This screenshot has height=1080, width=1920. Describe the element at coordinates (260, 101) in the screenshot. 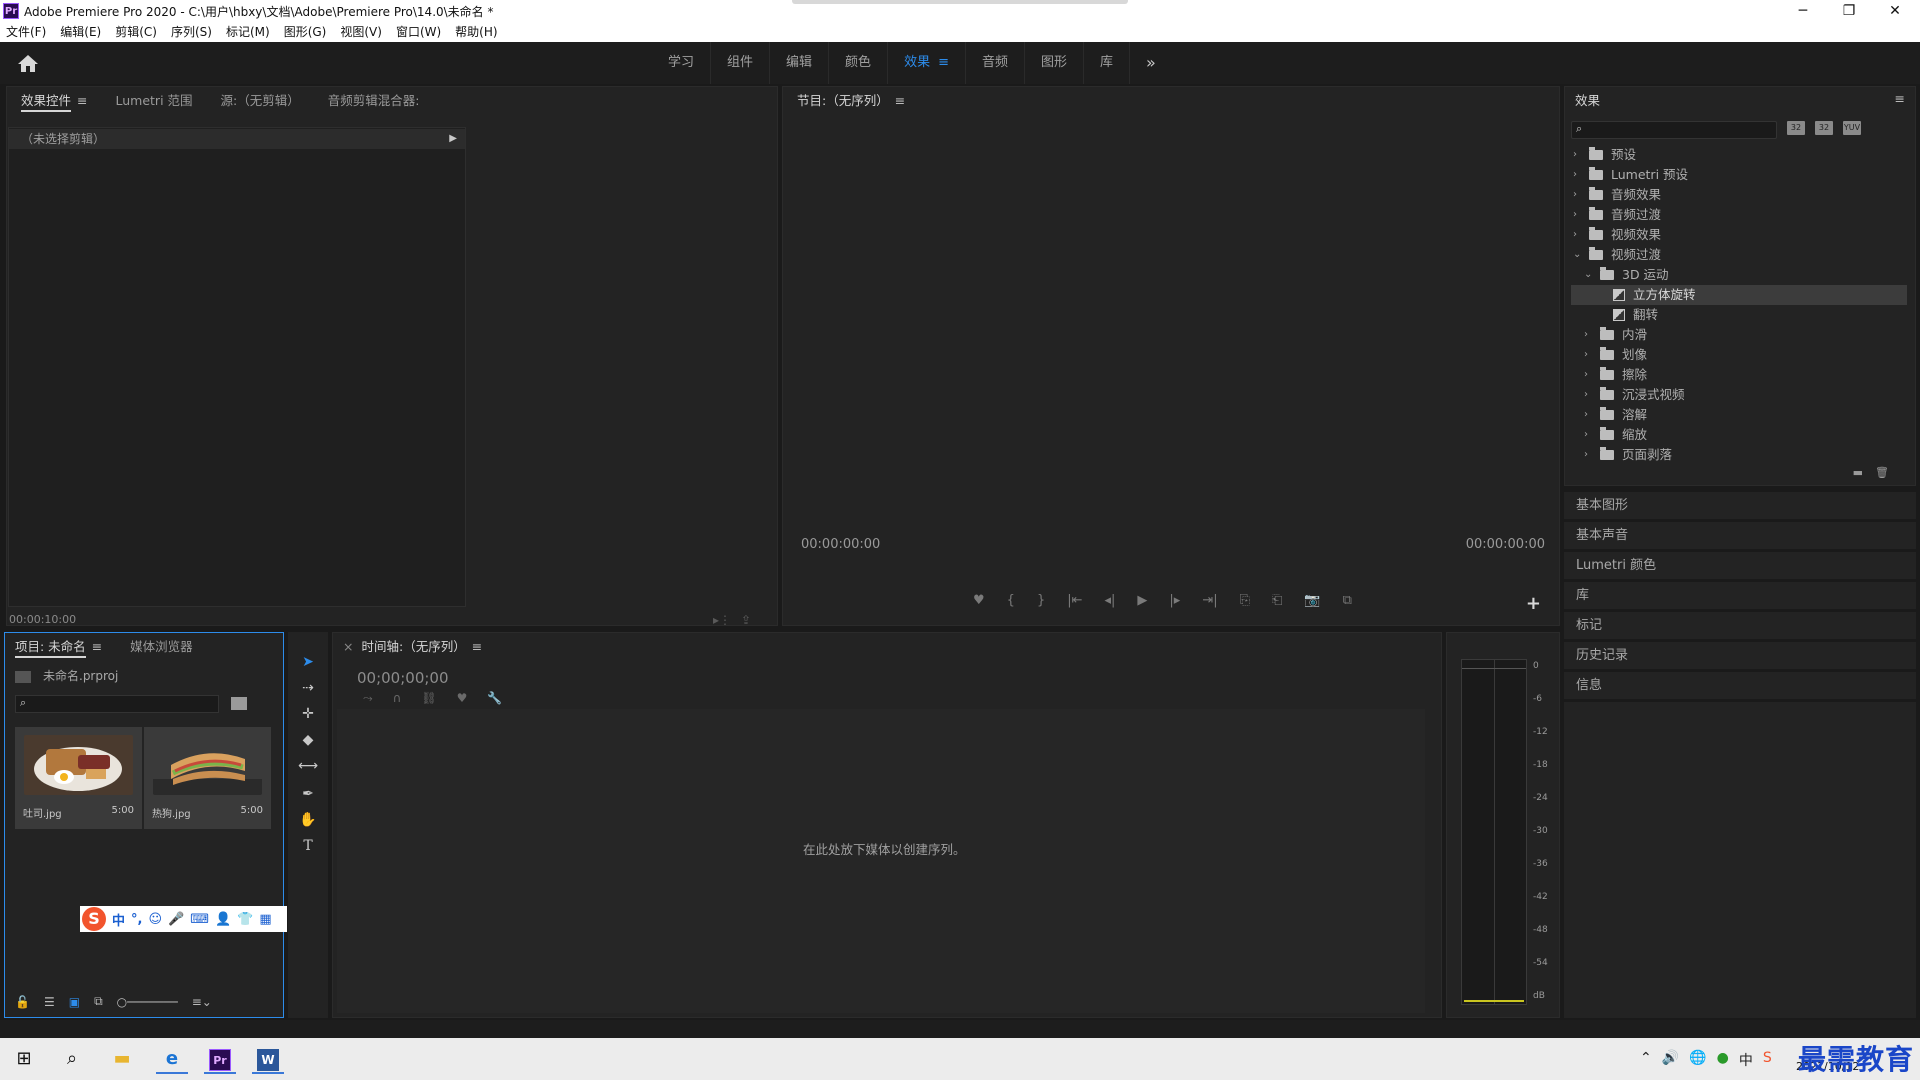

I see `tab-source: 源:（无剪辑）` at that location.